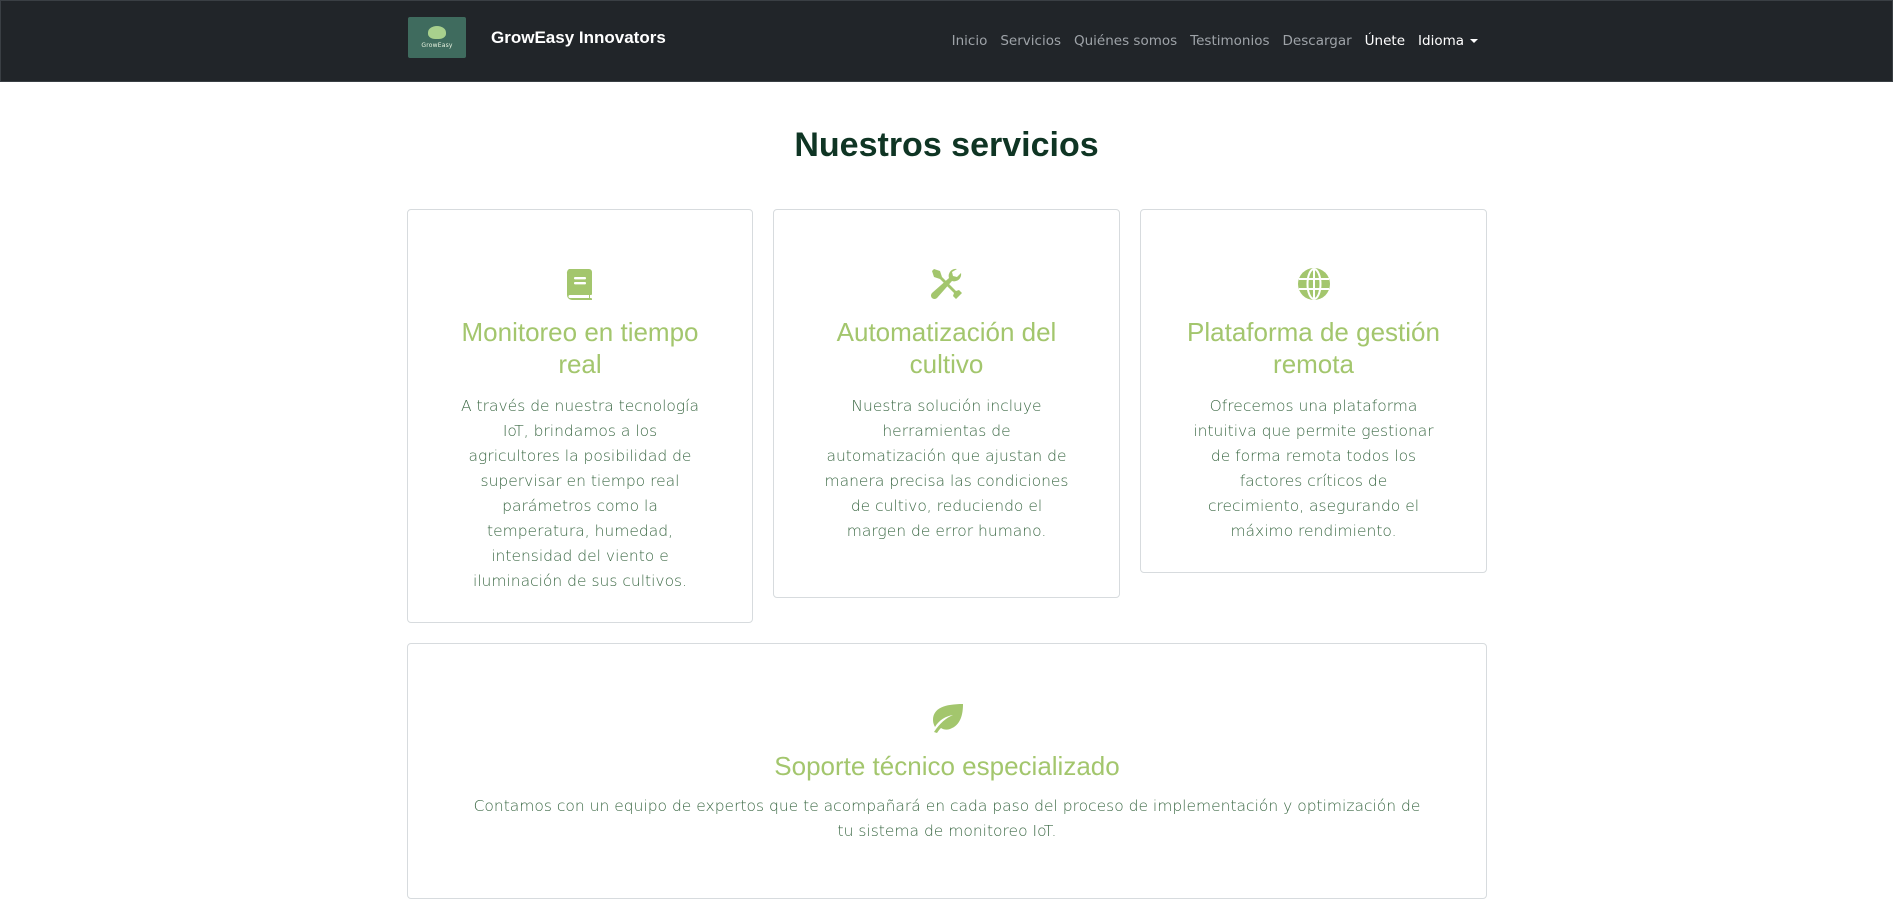 This screenshot has height=918, width=1893. I want to click on nav-item-quienes-somos: Quiénes somos, so click(1125, 41).